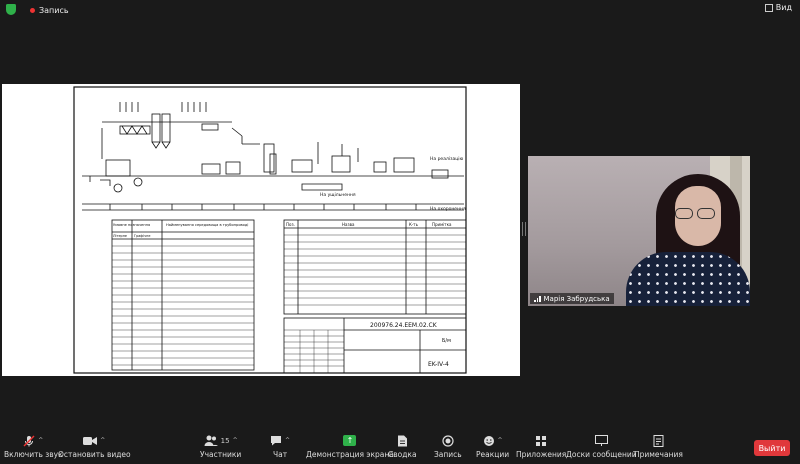  What do you see at coordinates (54, 10) in the screenshot?
I see `recording-label: Запись` at bounding box center [54, 10].